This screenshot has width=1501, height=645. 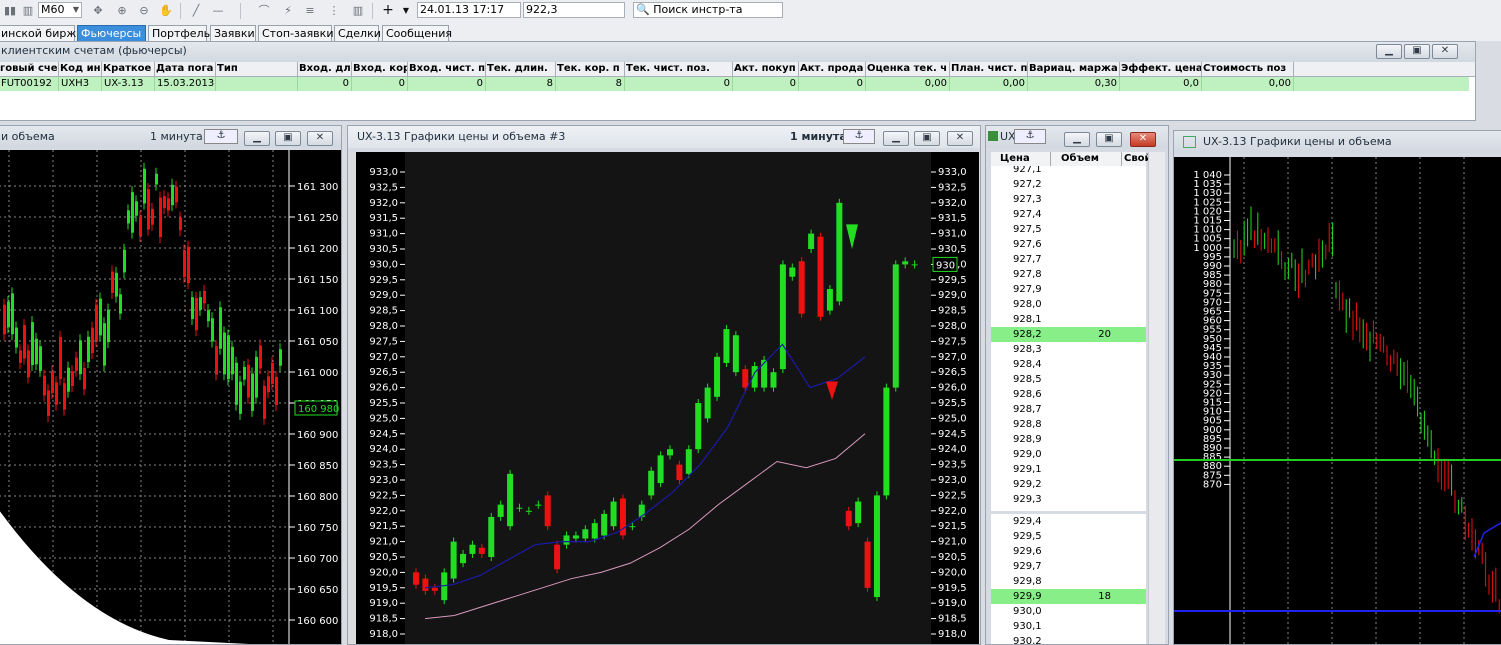 I want to click on arc-icon: ⌒, so click(x=264, y=10).